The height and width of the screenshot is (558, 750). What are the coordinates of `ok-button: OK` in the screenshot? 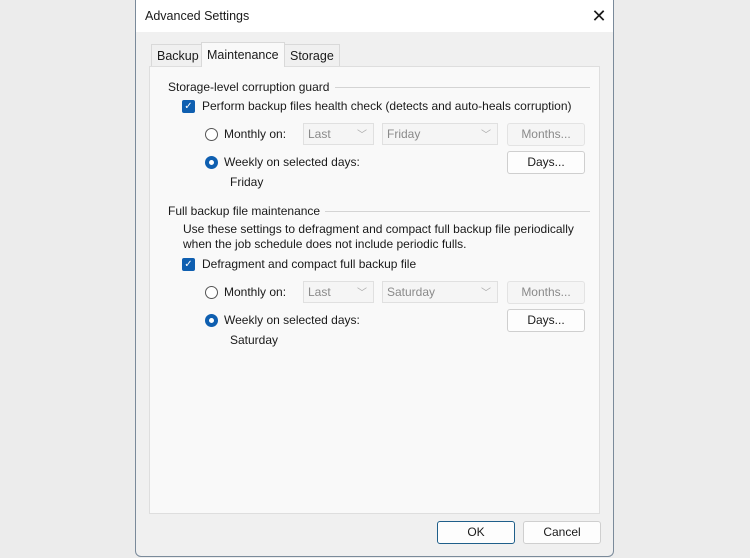 It's located at (476, 532).